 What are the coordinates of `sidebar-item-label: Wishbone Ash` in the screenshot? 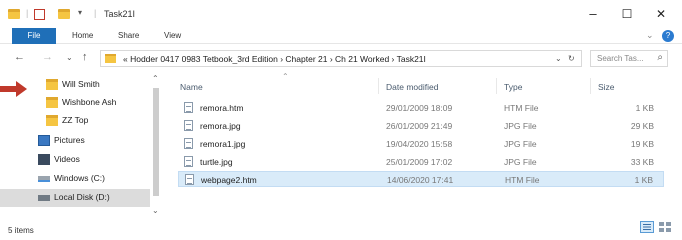 It's located at (89, 102).